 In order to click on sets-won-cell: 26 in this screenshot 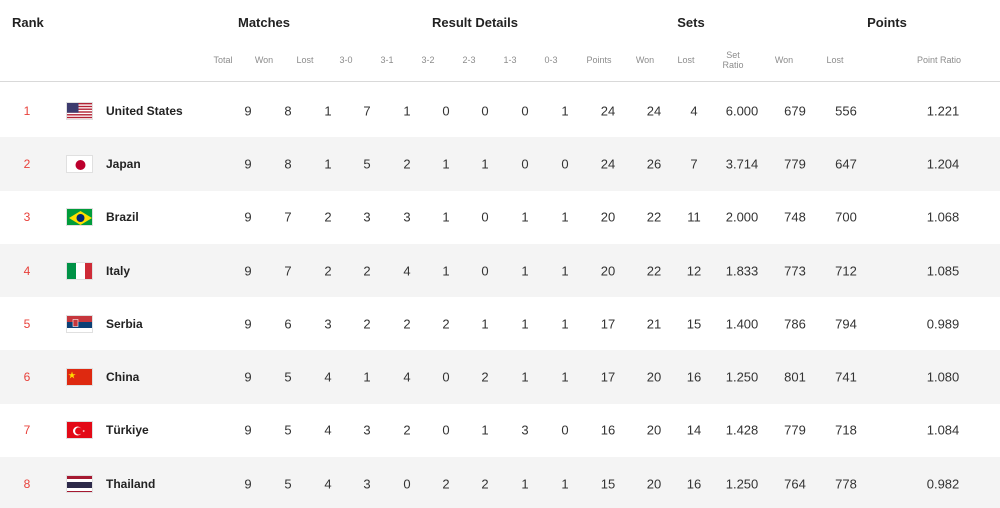, I will do `click(654, 164)`.